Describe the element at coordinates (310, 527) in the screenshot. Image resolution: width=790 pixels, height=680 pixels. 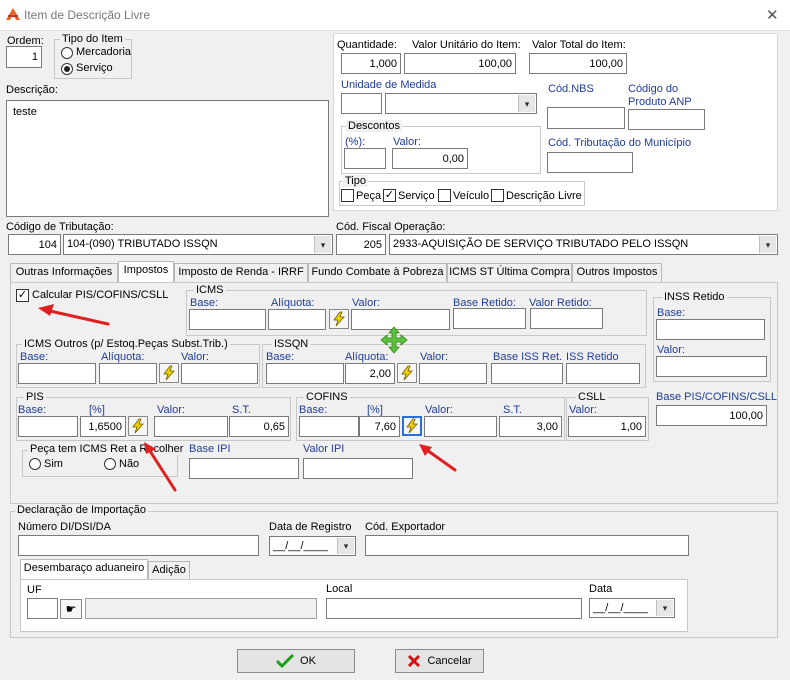
I see `data-registro-label: Data de Registro` at that location.